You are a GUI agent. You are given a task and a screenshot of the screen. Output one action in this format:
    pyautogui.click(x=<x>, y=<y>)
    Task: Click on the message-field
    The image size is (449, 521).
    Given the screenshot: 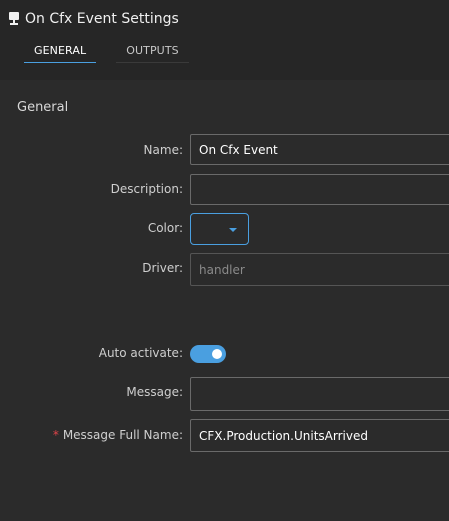 What is the action you would take?
    pyautogui.click(x=319, y=394)
    